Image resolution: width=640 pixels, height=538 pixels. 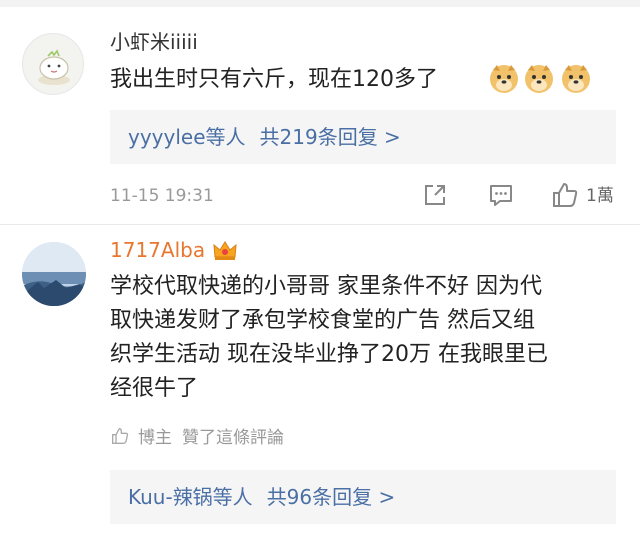 I want to click on like-count: 1萬, so click(x=600, y=196).